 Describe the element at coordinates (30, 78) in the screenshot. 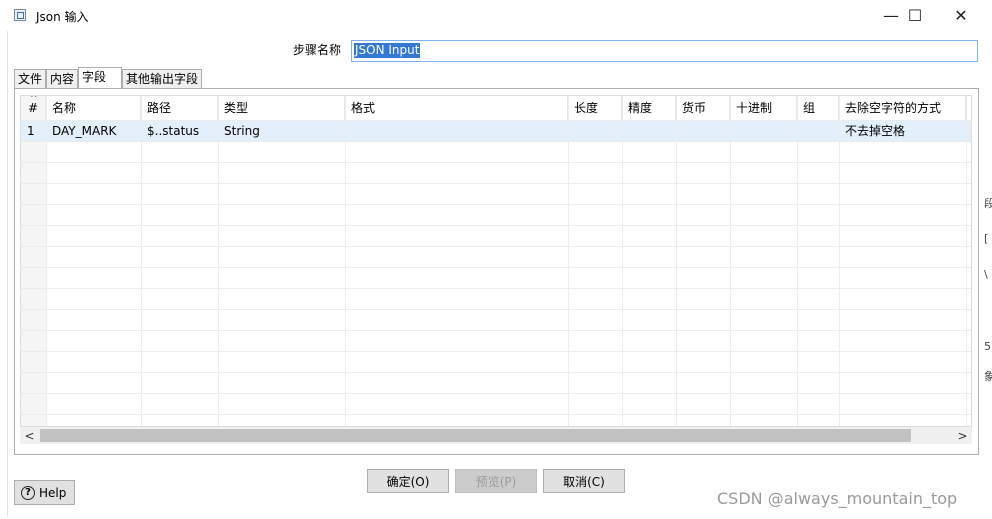

I see `tab-file: 文件` at that location.